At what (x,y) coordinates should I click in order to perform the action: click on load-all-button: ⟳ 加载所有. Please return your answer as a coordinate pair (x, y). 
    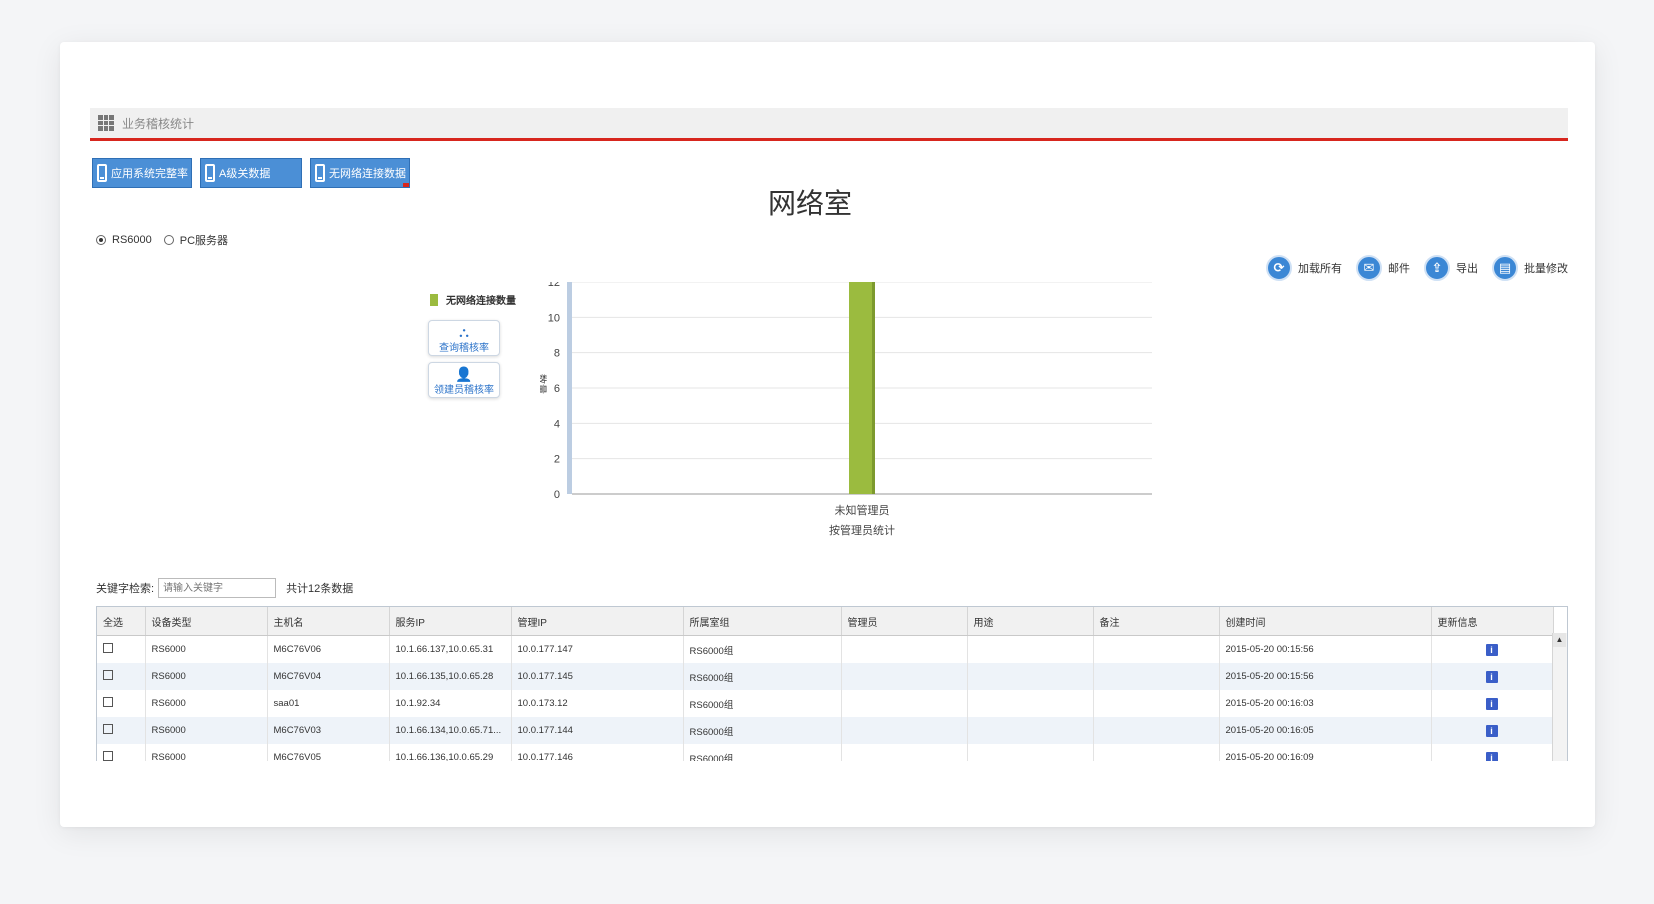
    Looking at the image, I should click on (1304, 268).